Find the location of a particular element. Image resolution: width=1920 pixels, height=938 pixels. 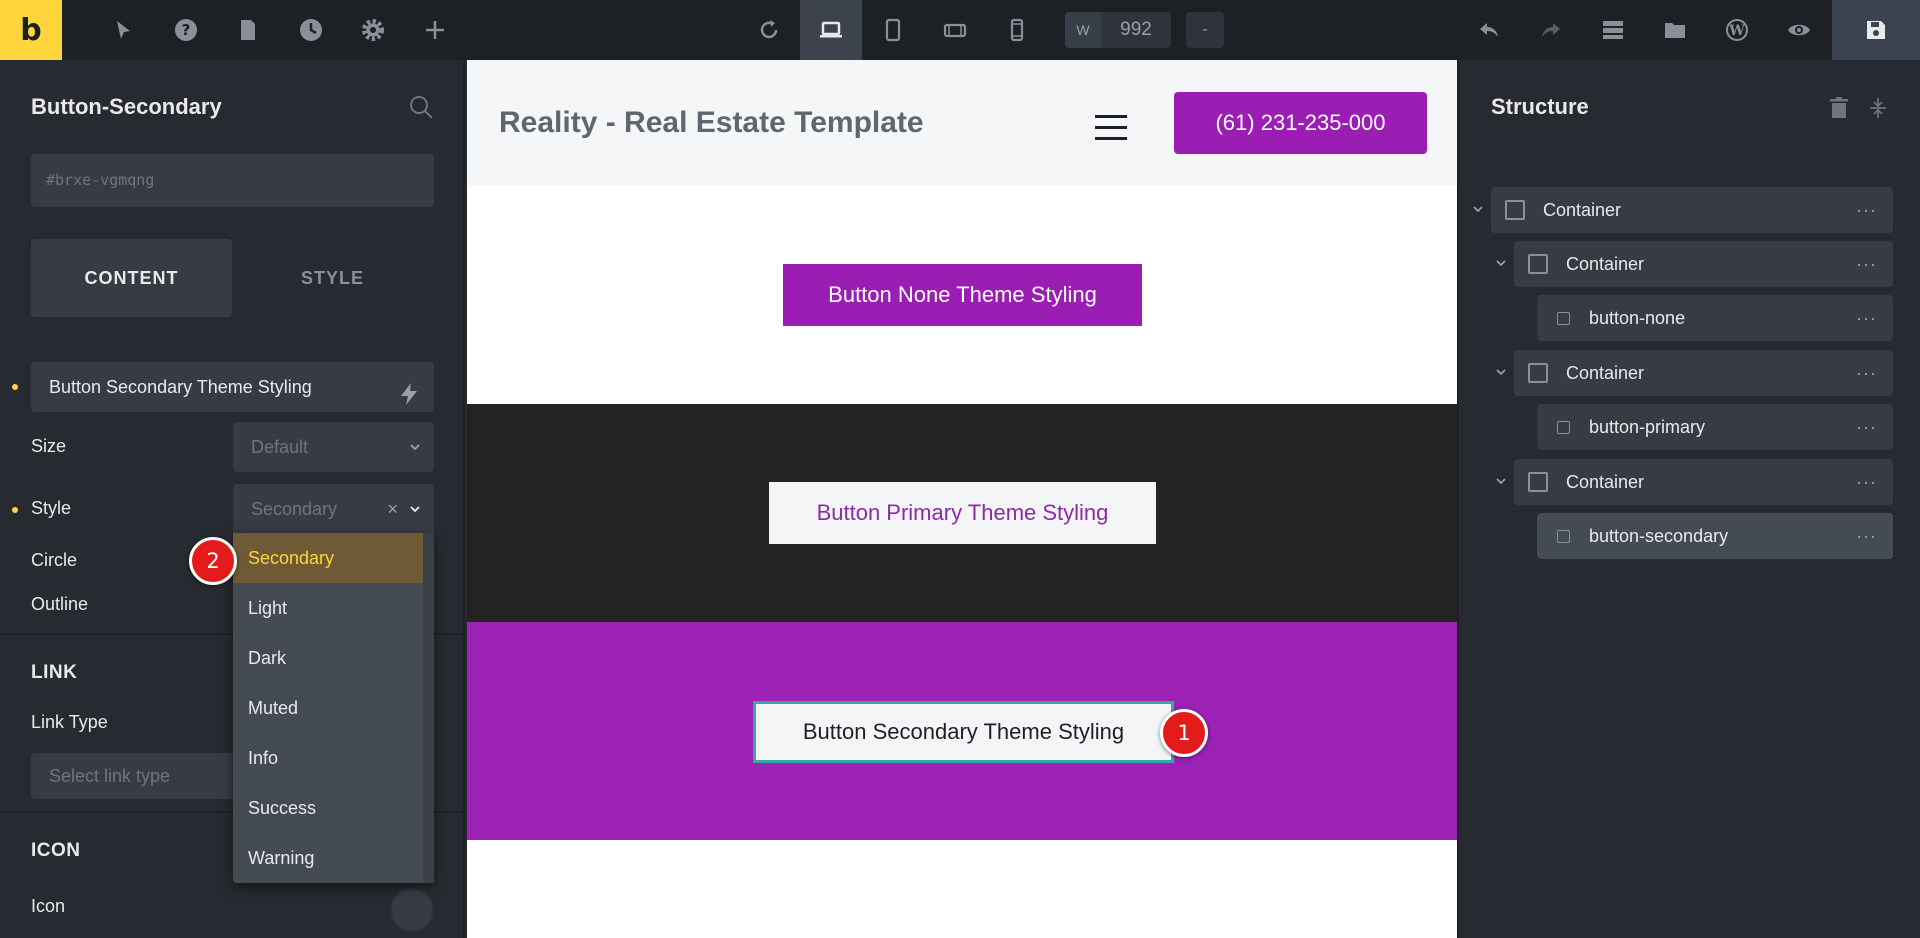

structure-node-button-primary: button-primary ··· is located at coordinates (1715, 427).